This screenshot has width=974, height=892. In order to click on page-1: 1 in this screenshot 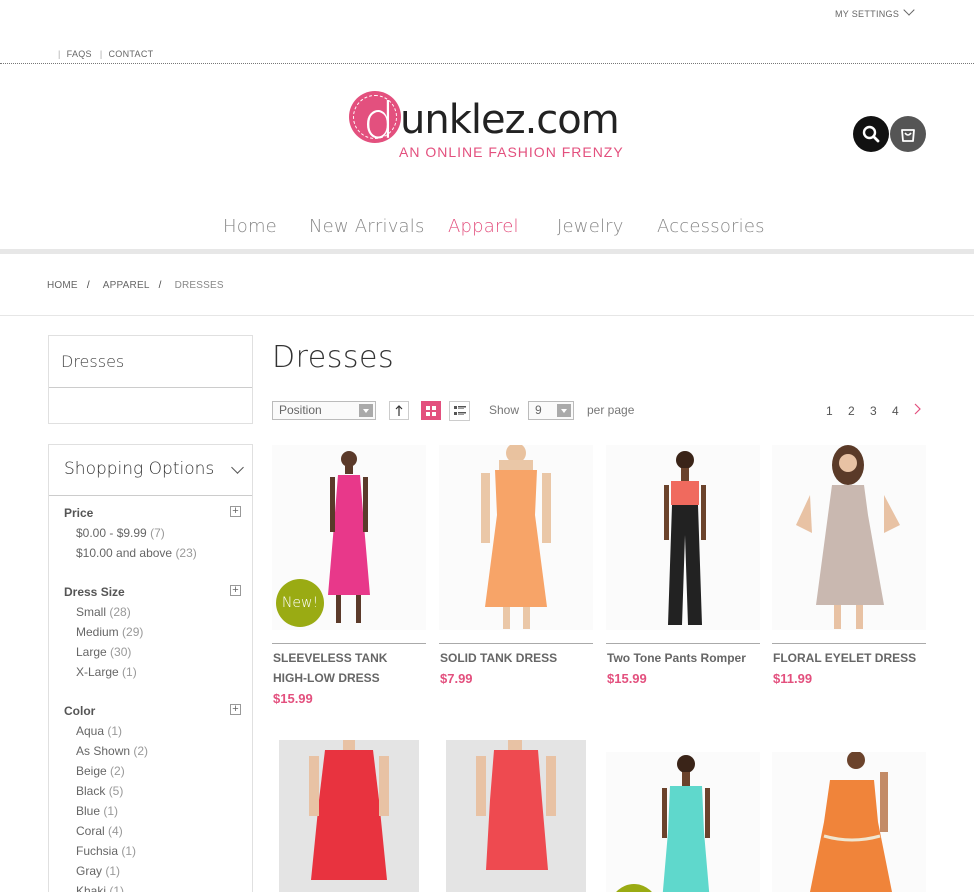, I will do `click(829, 411)`.